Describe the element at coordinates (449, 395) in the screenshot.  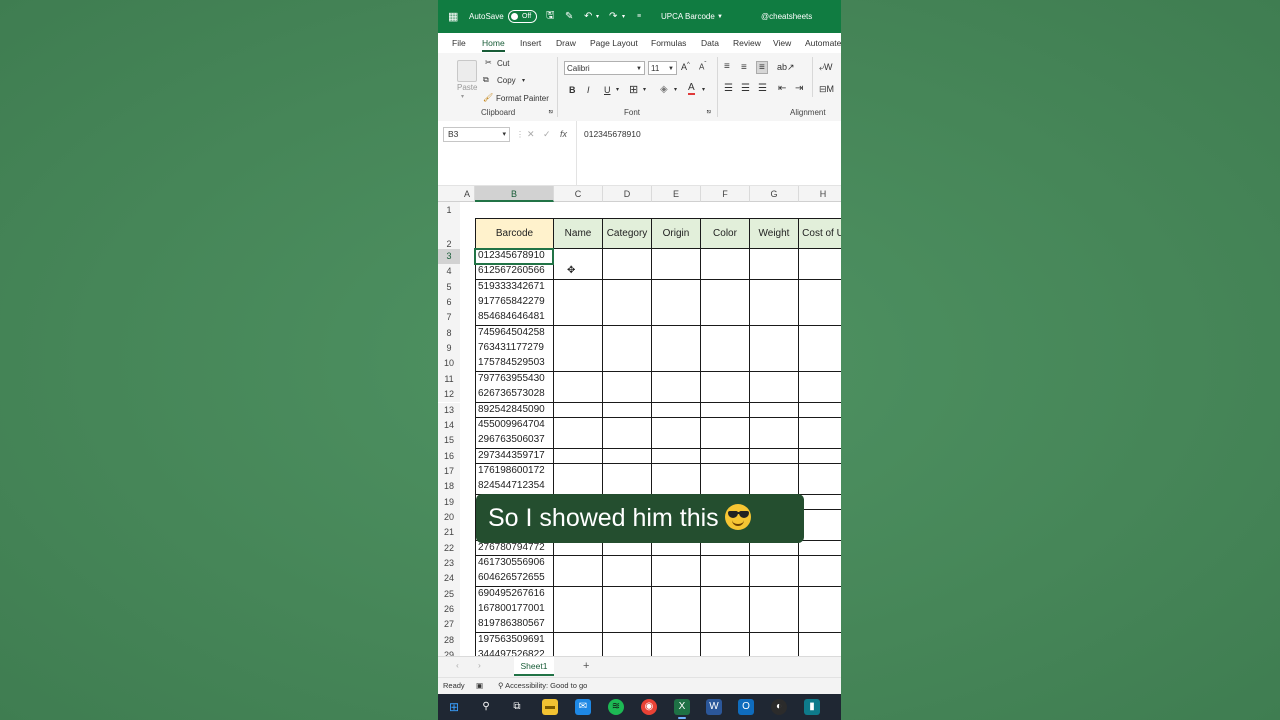
I see `row-header-12: 12` at that location.